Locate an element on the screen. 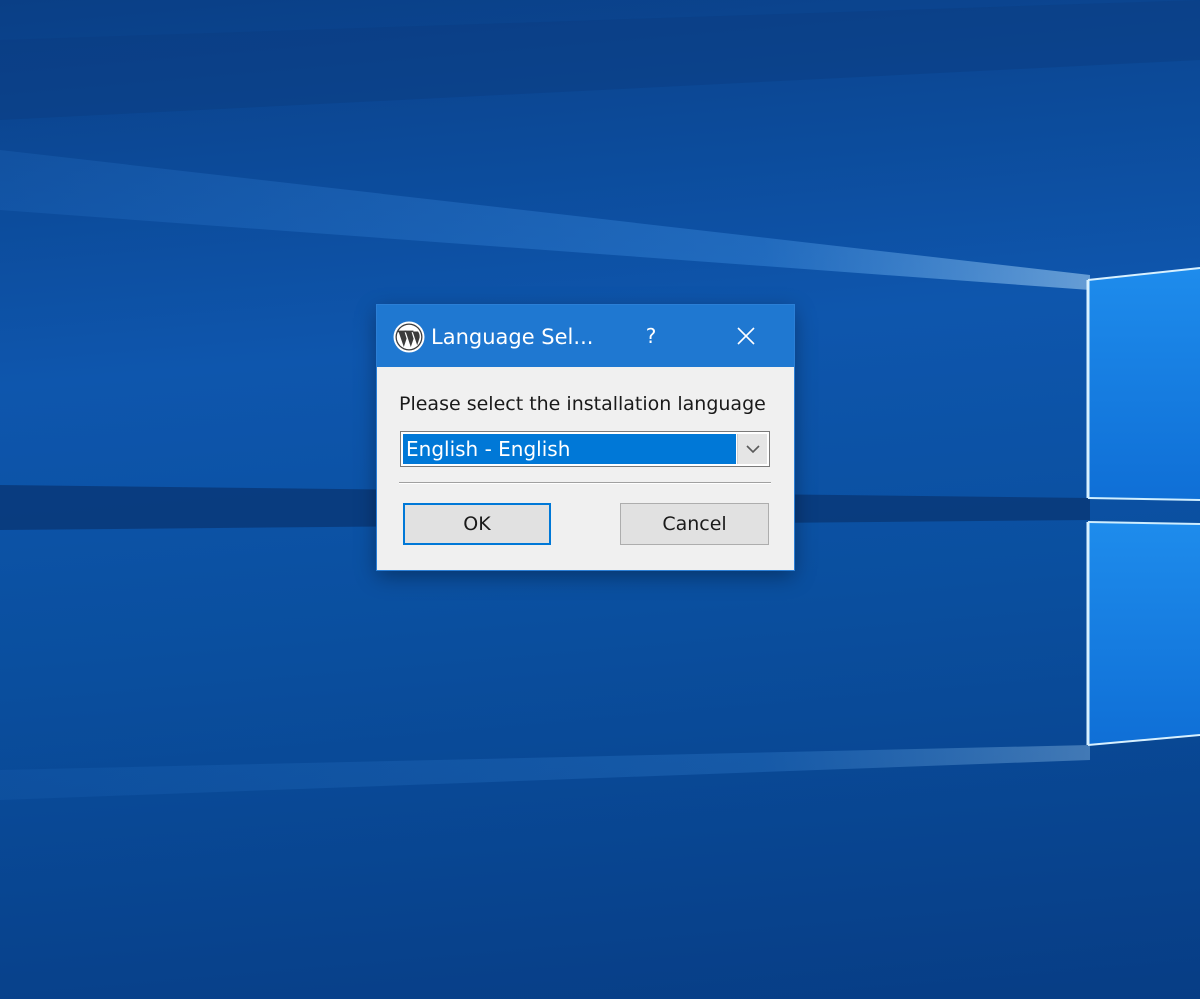 The width and height of the screenshot is (1200, 999). close-icon is located at coordinates (746, 336).